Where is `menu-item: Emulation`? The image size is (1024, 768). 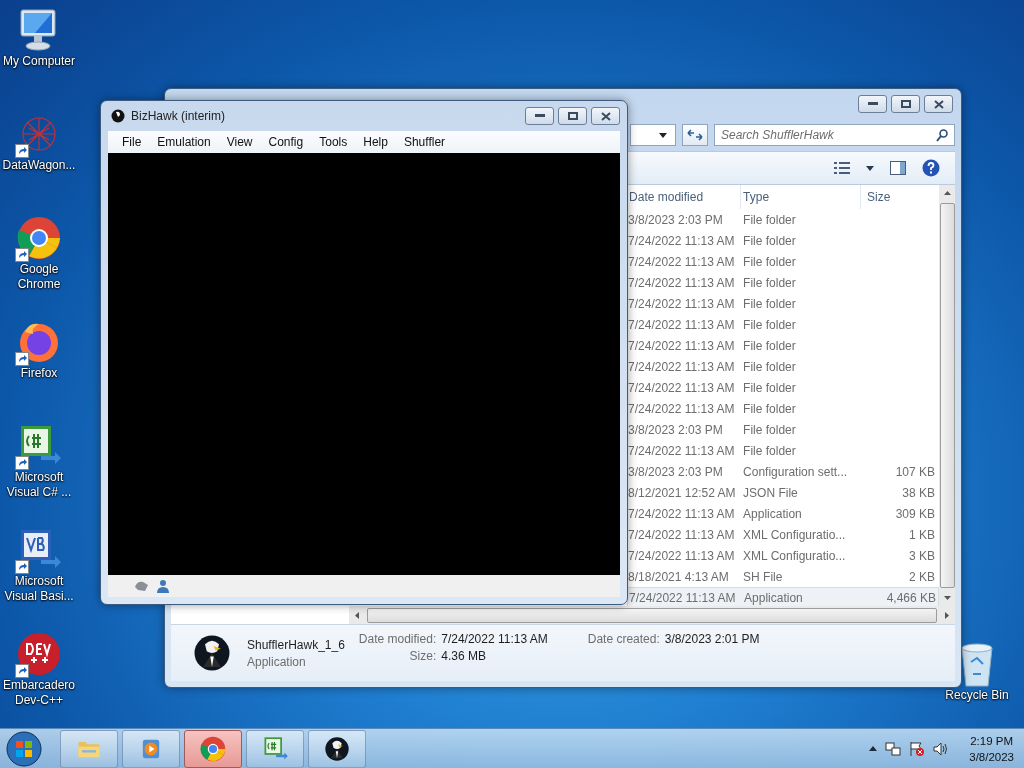
menu-item: Emulation is located at coordinates (184, 142).